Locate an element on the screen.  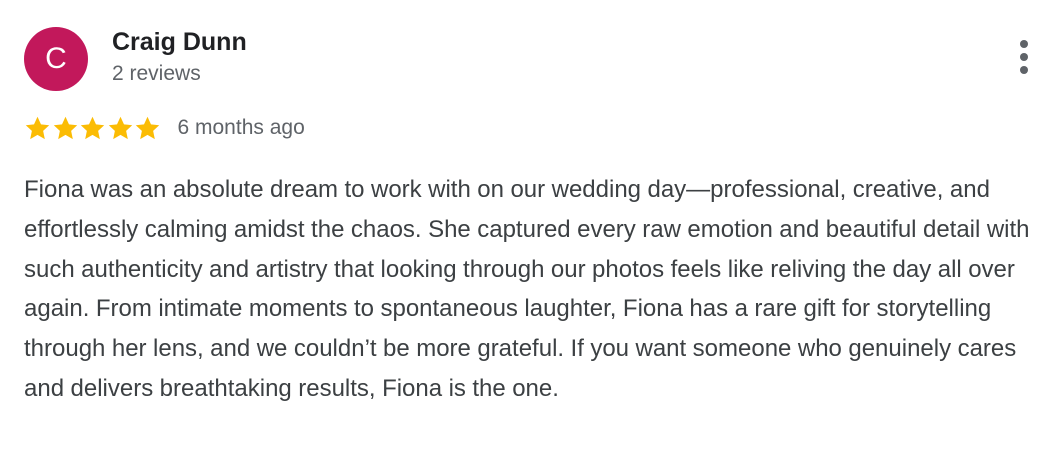
star-rating is located at coordinates (93, 128).